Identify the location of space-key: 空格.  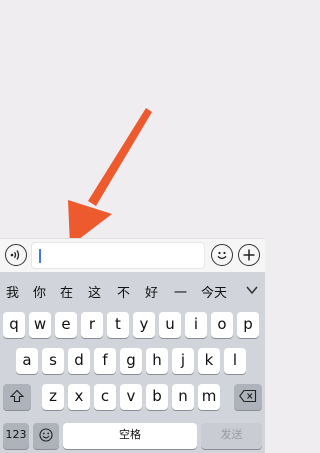
(130, 436).